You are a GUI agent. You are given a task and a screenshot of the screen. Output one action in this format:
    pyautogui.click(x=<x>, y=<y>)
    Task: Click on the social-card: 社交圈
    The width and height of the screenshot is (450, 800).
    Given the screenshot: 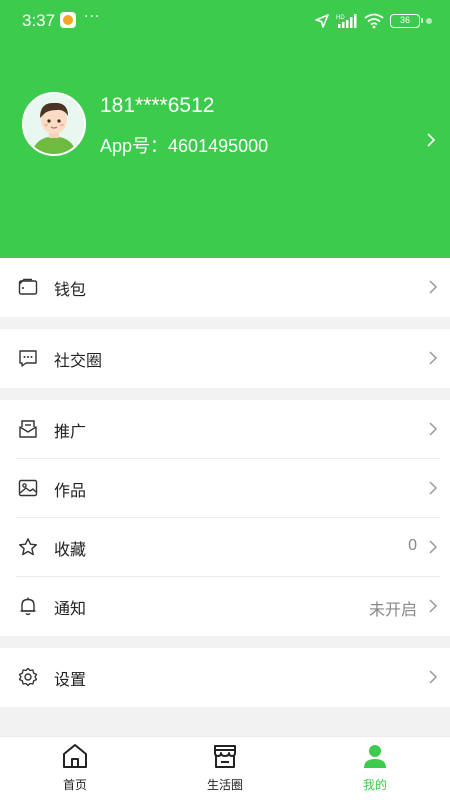 What is the action you would take?
    pyautogui.click(x=225, y=358)
    